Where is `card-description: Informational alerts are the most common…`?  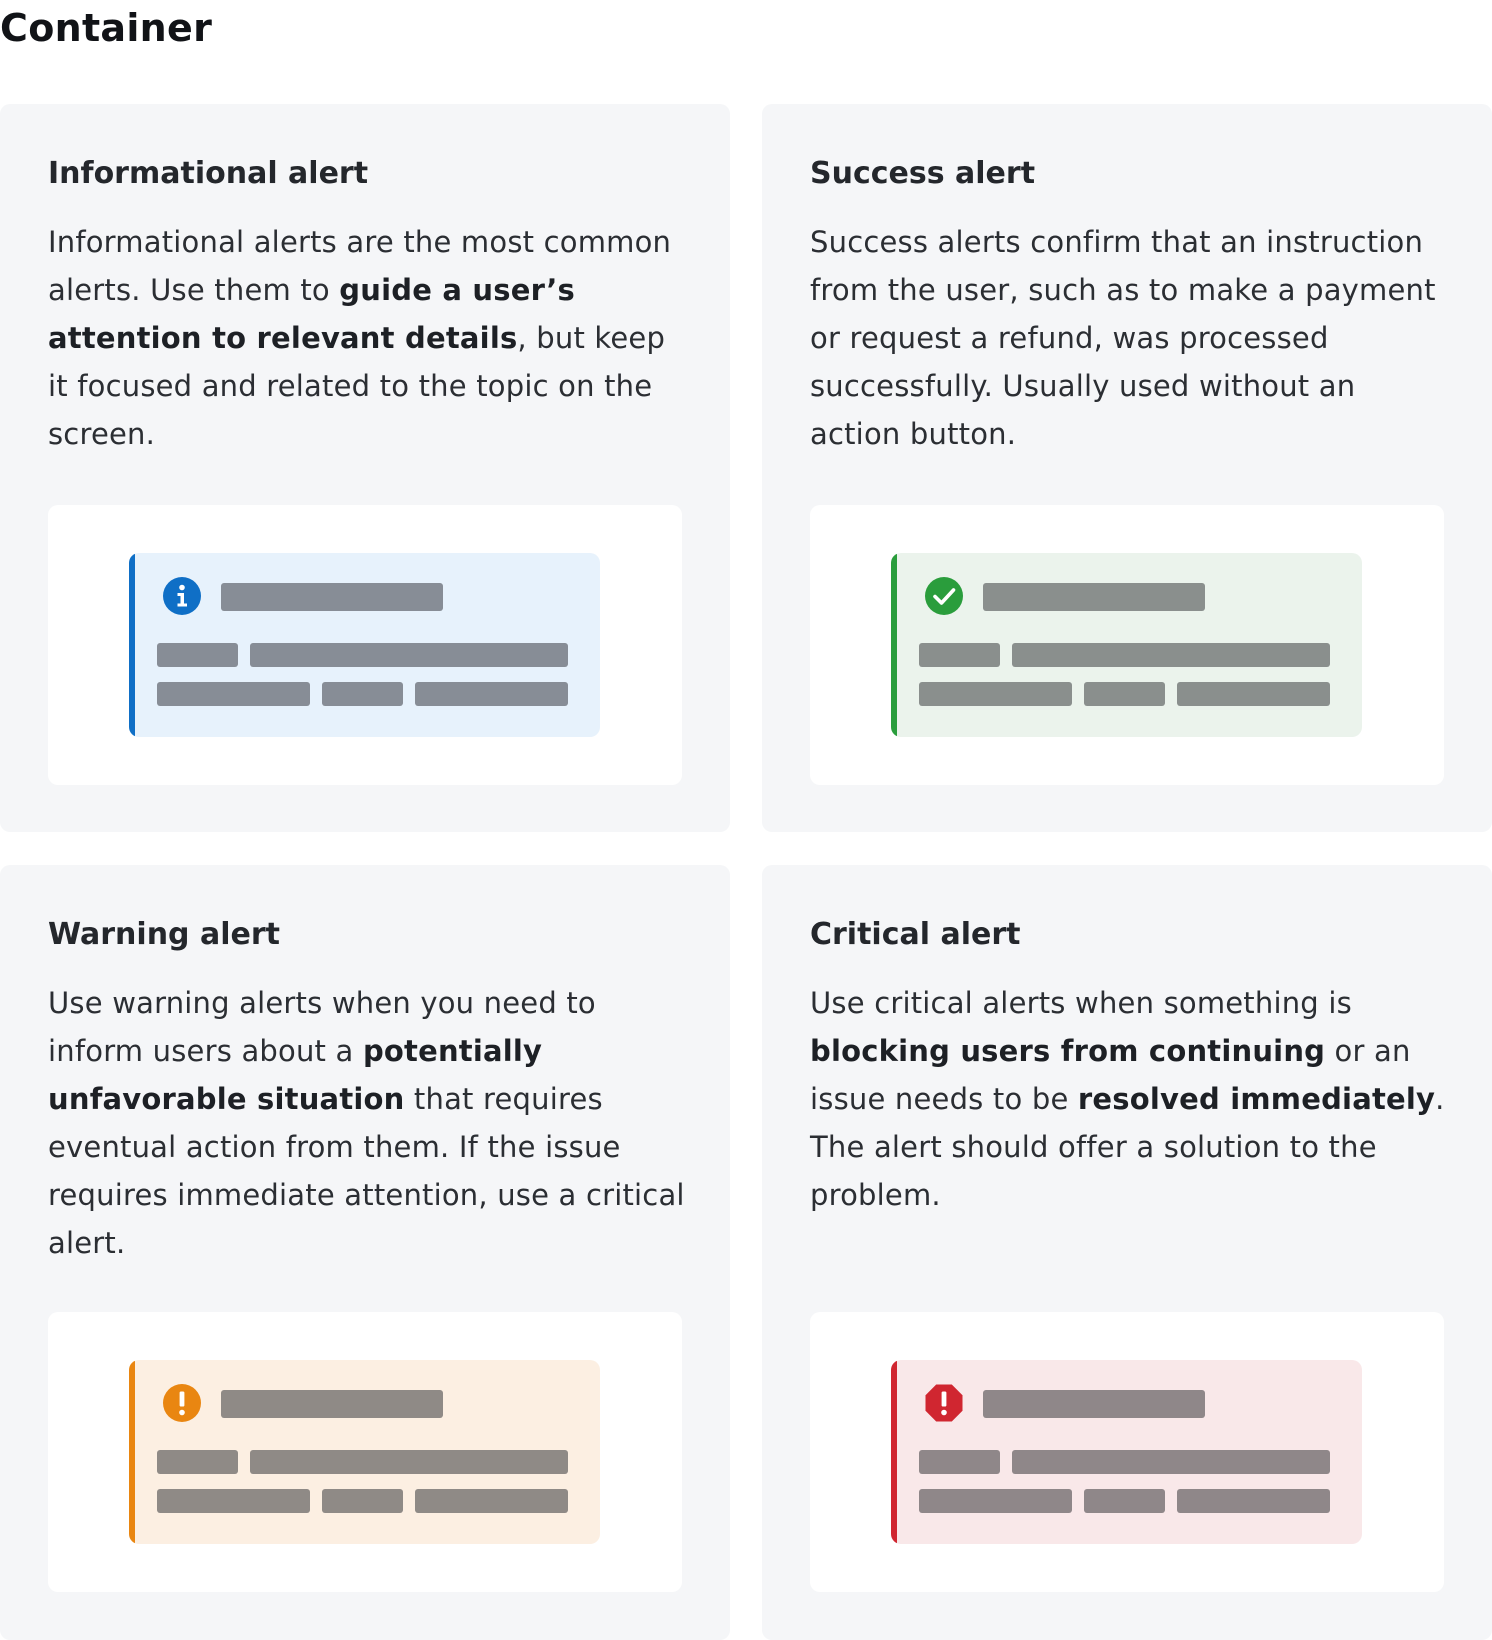
card-description: Informational alerts are the most common… is located at coordinates (368, 338).